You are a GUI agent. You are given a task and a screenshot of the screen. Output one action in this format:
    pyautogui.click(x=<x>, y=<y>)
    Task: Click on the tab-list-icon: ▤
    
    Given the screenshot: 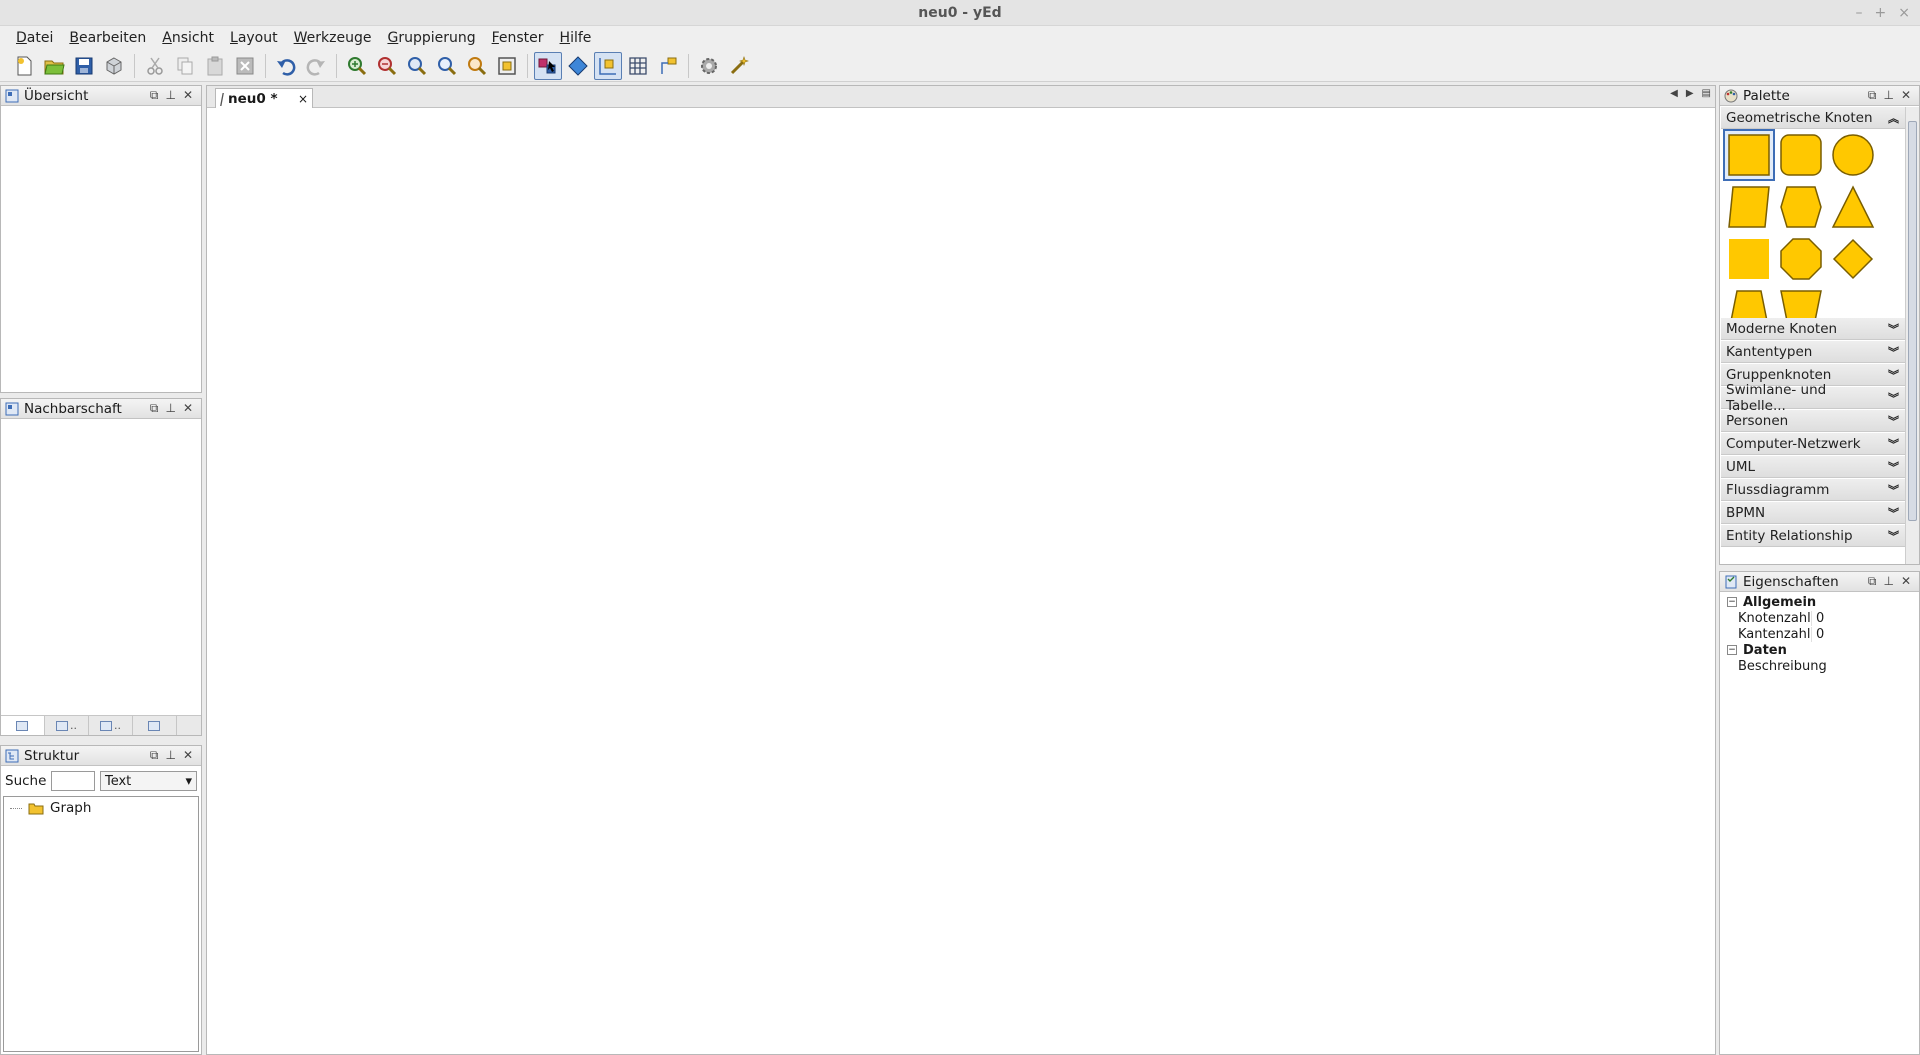 What is the action you would take?
    pyautogui.click(x=1706, y=93)
    